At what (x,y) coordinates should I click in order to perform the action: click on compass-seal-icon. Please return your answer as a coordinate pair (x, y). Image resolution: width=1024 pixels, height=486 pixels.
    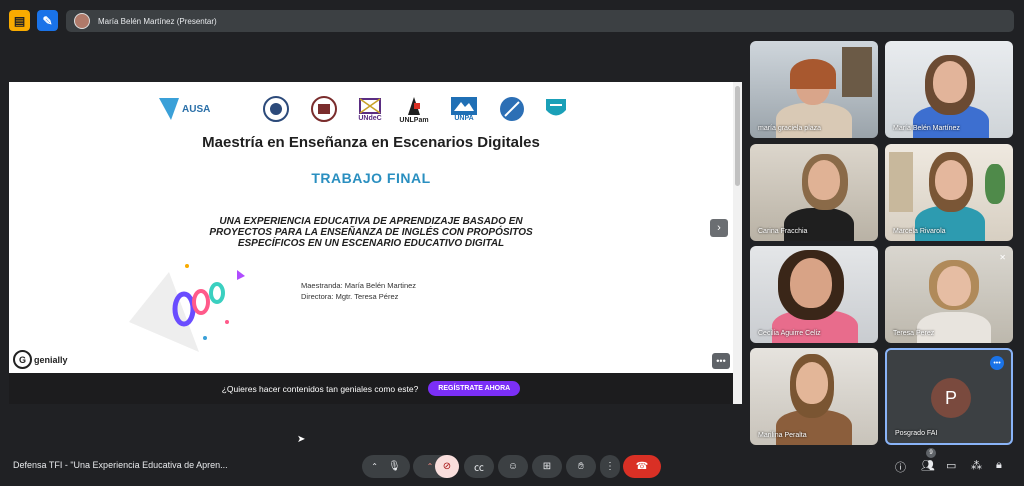
    Looking at the image, I should click on (512, 109).